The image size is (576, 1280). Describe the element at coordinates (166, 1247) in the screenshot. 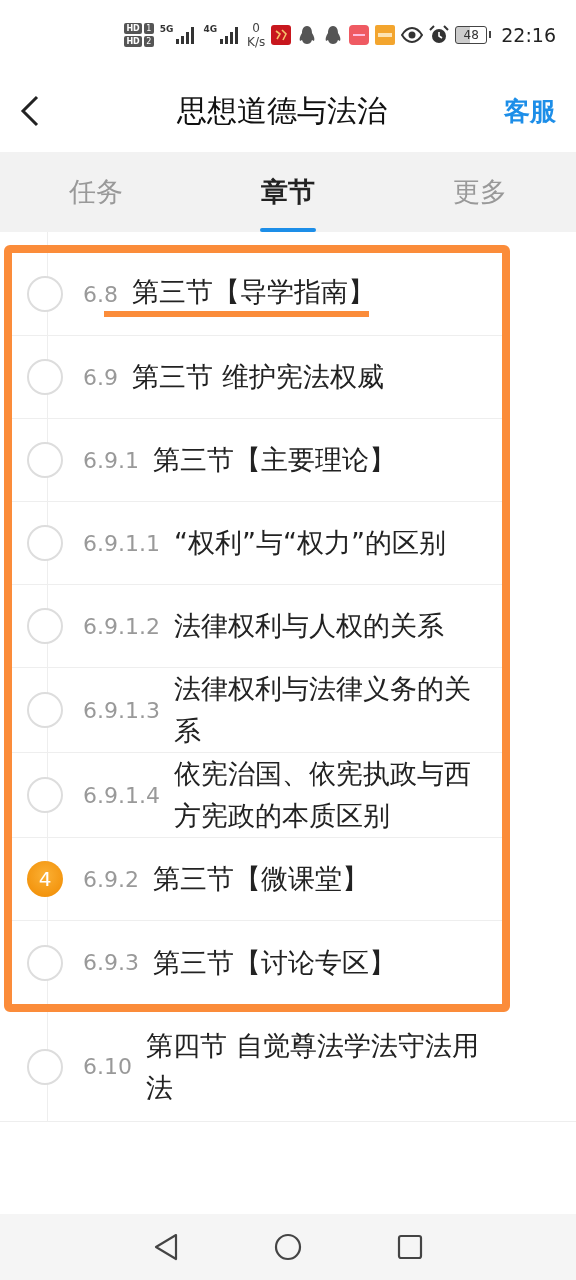

I see `back-nav-icon` at that location.